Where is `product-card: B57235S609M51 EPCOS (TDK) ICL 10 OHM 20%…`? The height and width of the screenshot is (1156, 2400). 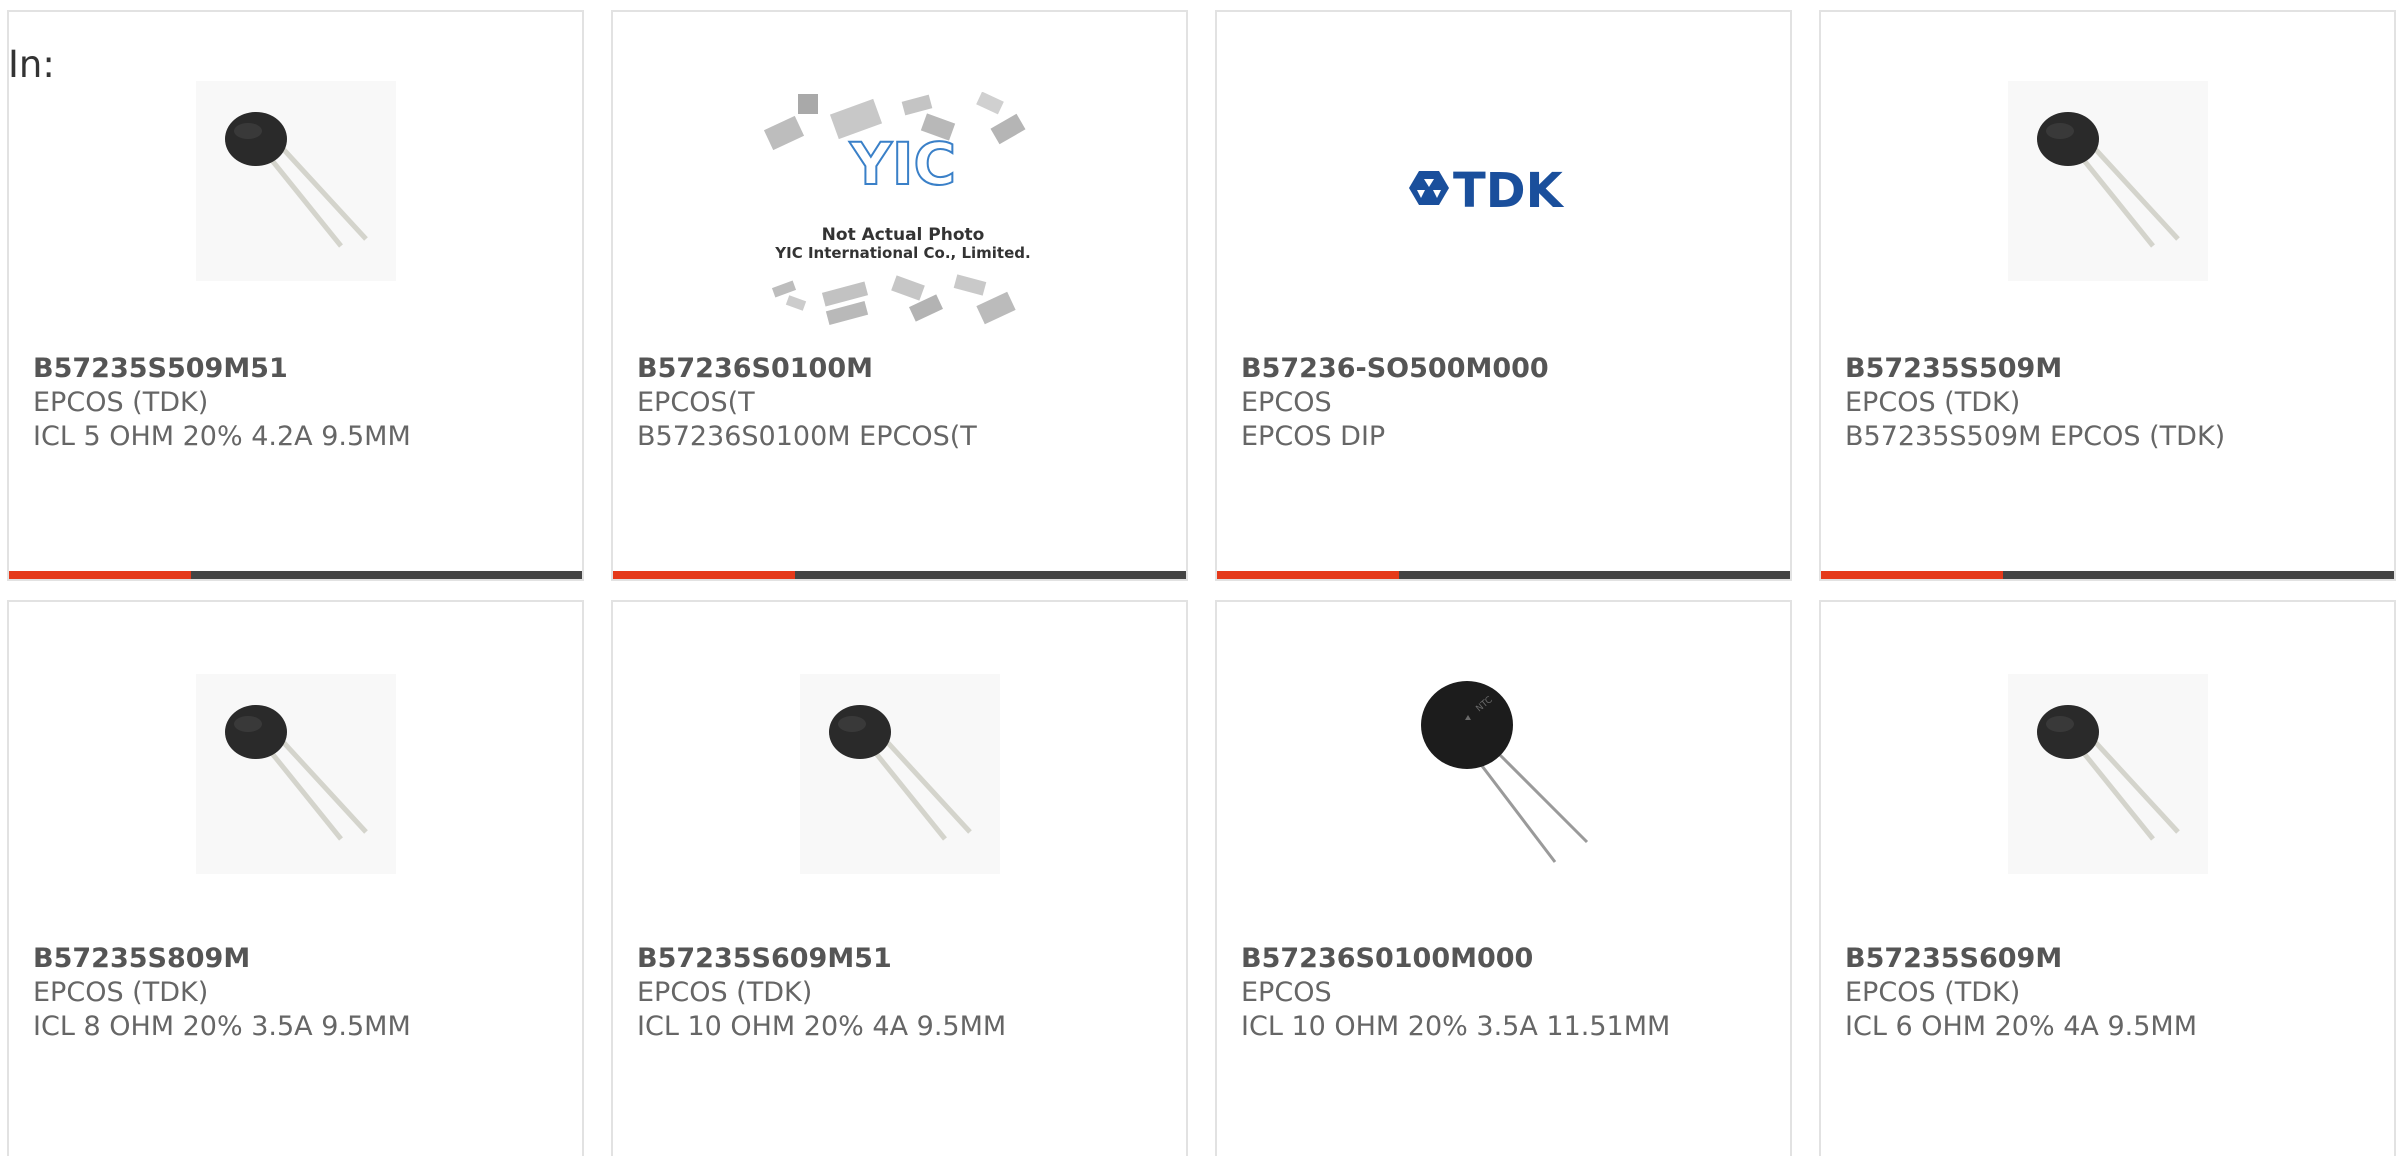 product-card: B57235S609M51 EPCOS (TDK) ICL 10 OHM 20%… is located at coordinates (899, 878).